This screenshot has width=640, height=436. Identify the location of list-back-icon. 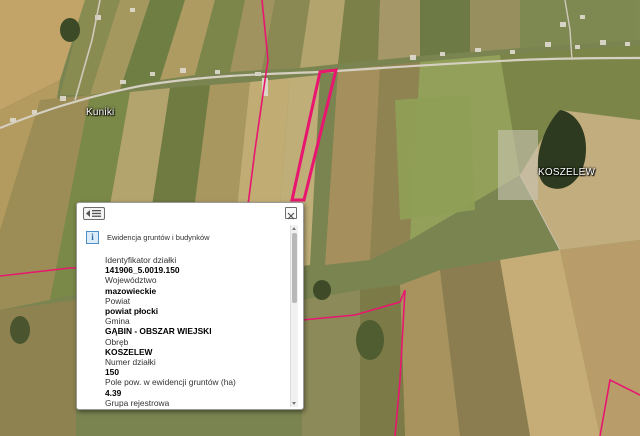
(93, 213).